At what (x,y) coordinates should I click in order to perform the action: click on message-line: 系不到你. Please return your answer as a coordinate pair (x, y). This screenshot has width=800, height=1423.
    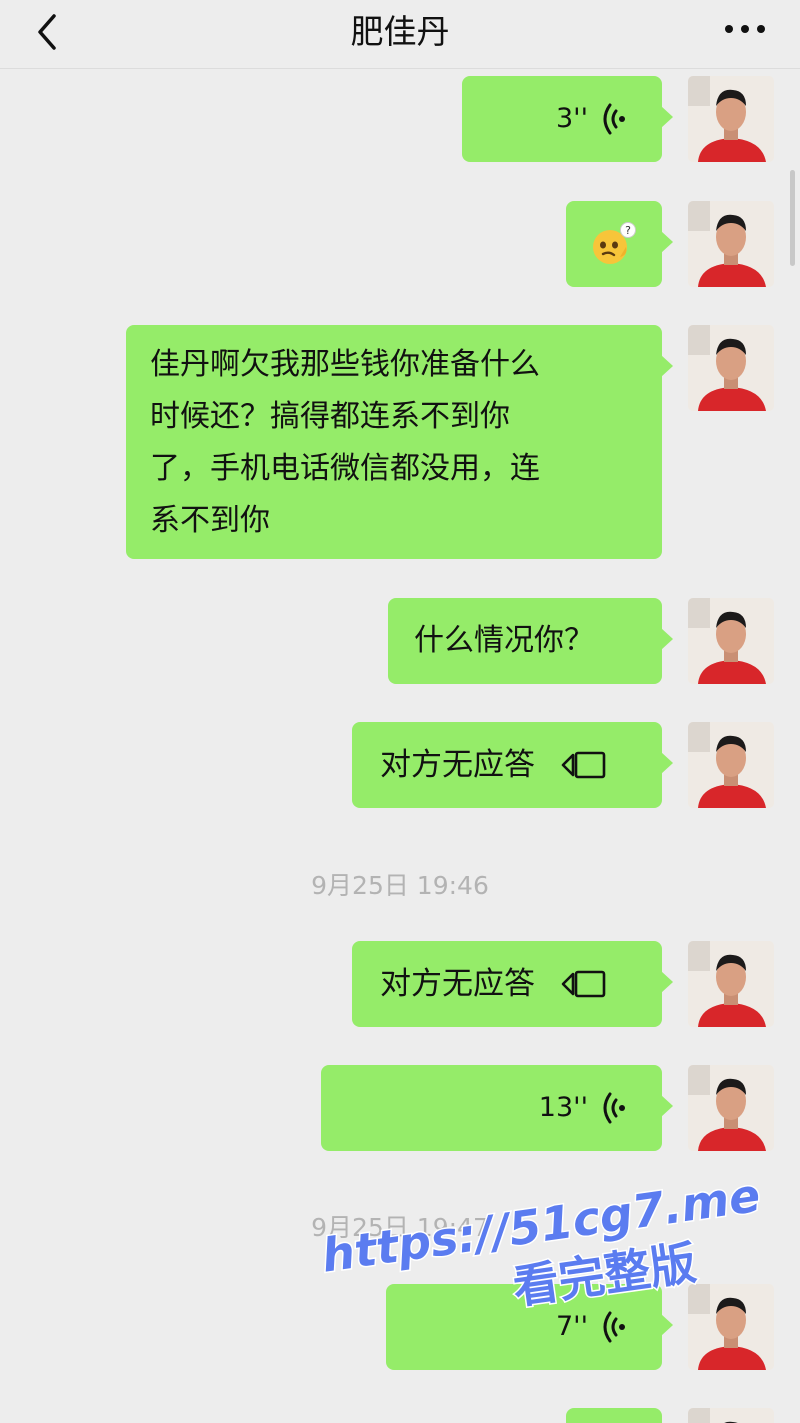
    Looking at the image, I should click on (210, 520).